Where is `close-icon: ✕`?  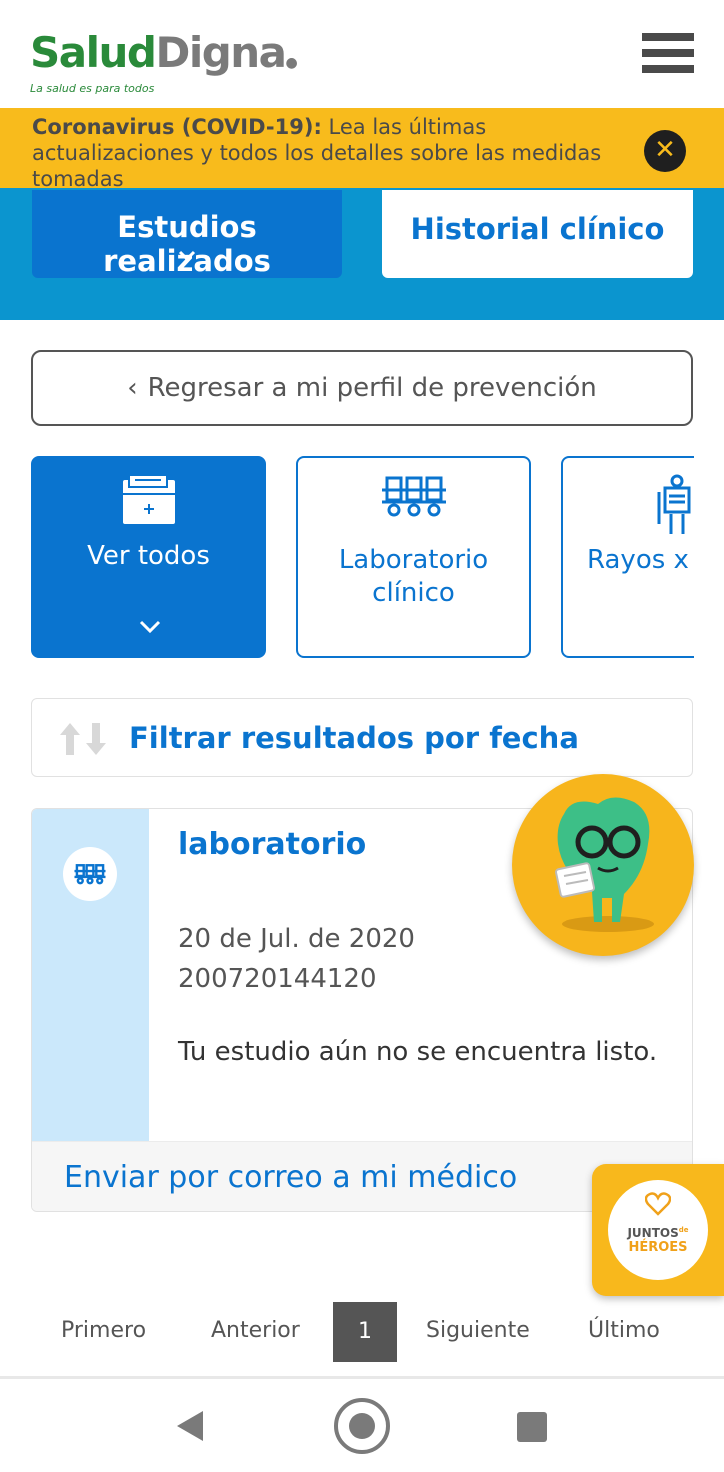
close-icon: ✕ is located at coordinates (665, 151).